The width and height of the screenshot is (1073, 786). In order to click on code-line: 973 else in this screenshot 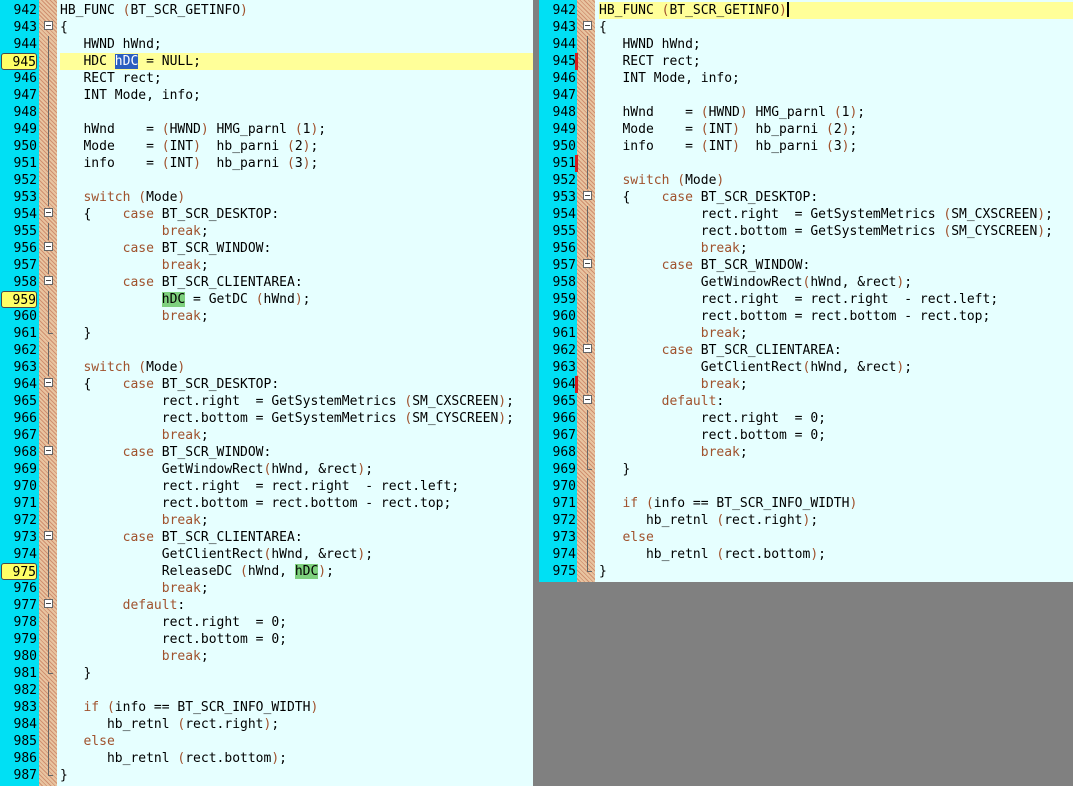, I will do `click(806, 537)`.